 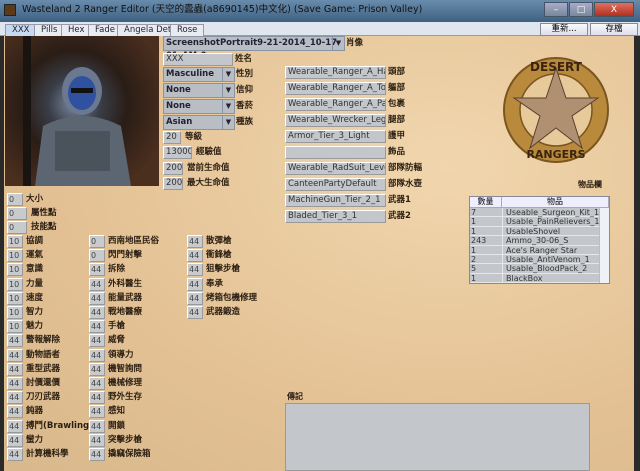 I want to click on inventory-row: 1 BlackBox, so click(x=539, y=278).